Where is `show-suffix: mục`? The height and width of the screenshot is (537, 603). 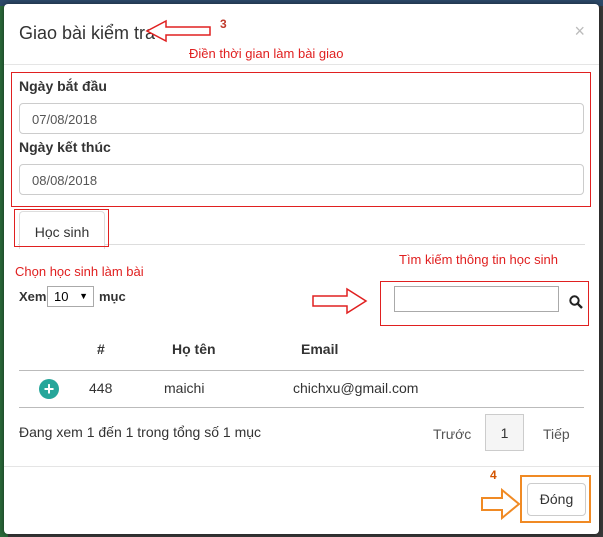 show-suffix: mục is located at coordinates (112, 296).